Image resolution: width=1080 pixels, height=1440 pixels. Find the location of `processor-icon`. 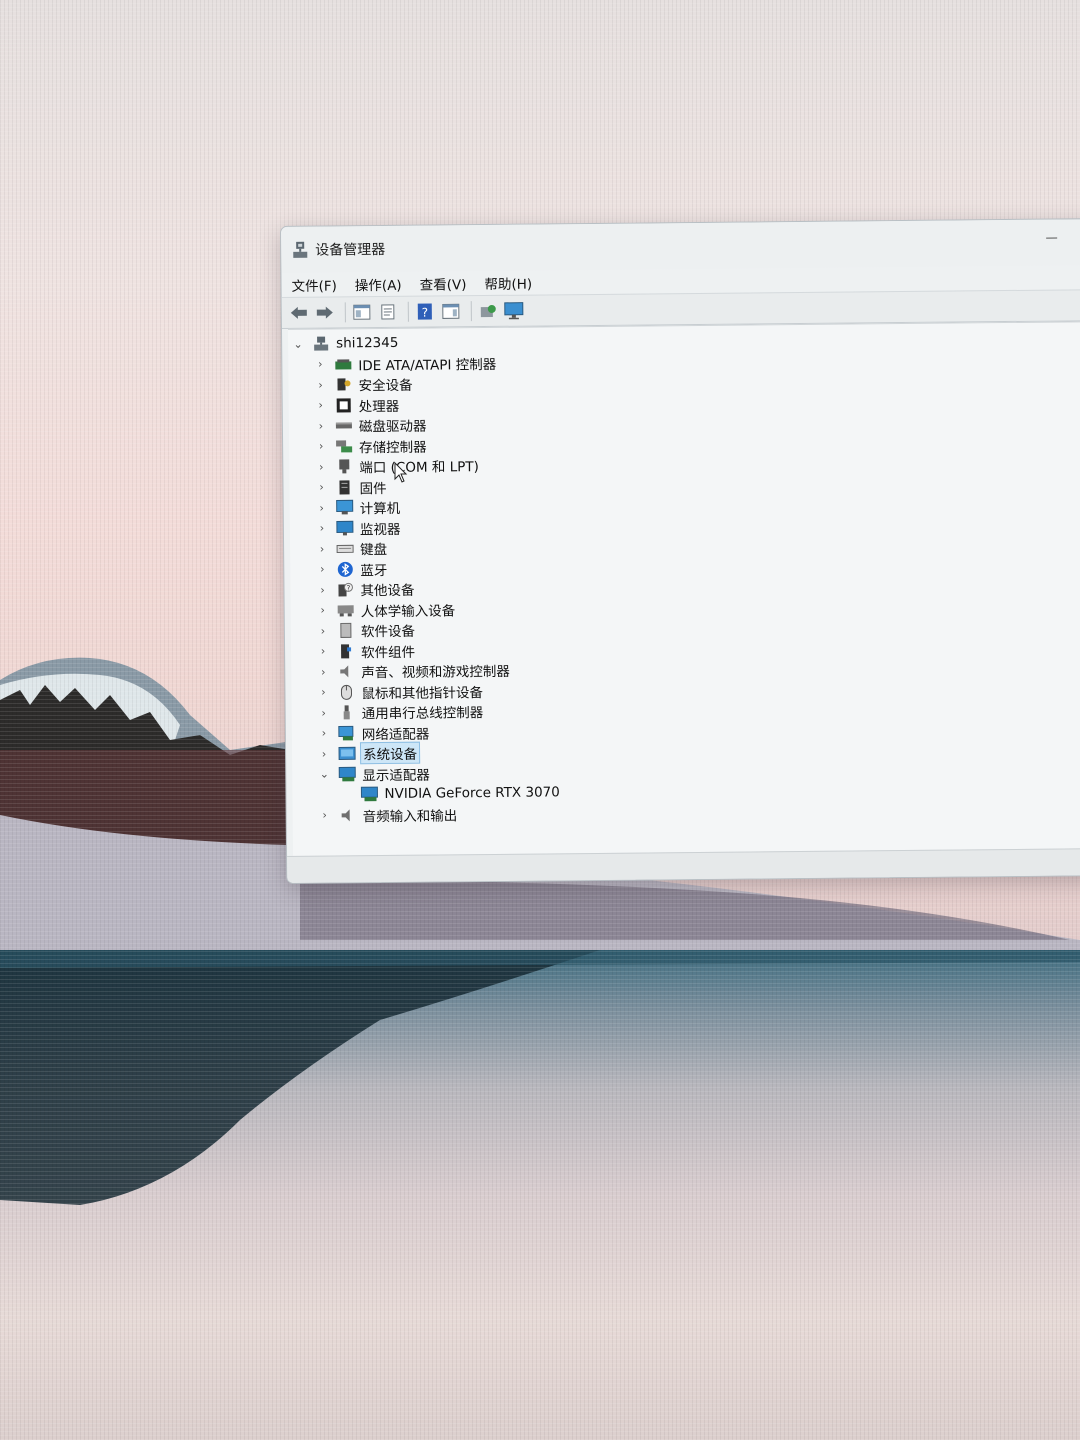

processor-icon is located at coordinates (344, 405).